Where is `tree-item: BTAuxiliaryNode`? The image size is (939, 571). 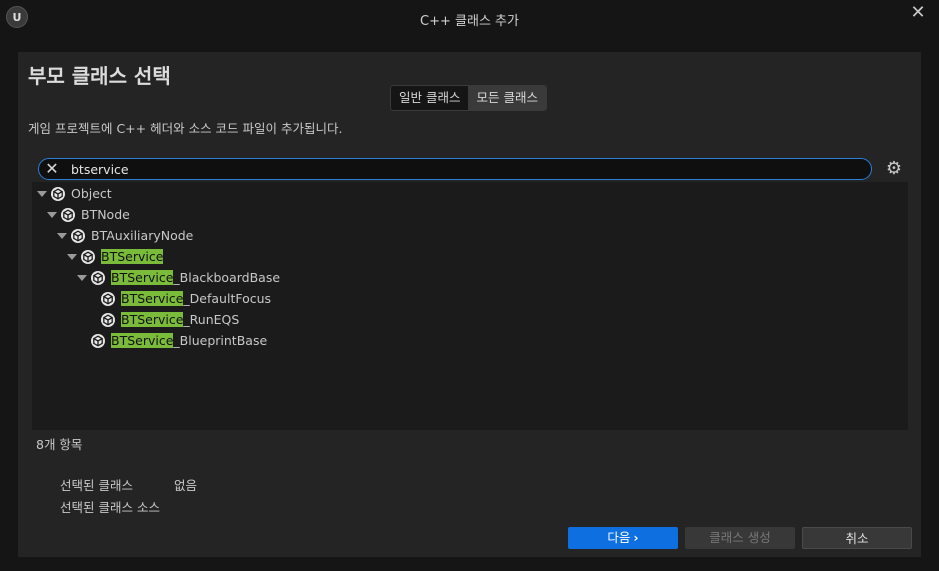 tree-item: BTAuxiliaryNode is located at coordinates (124, 235).